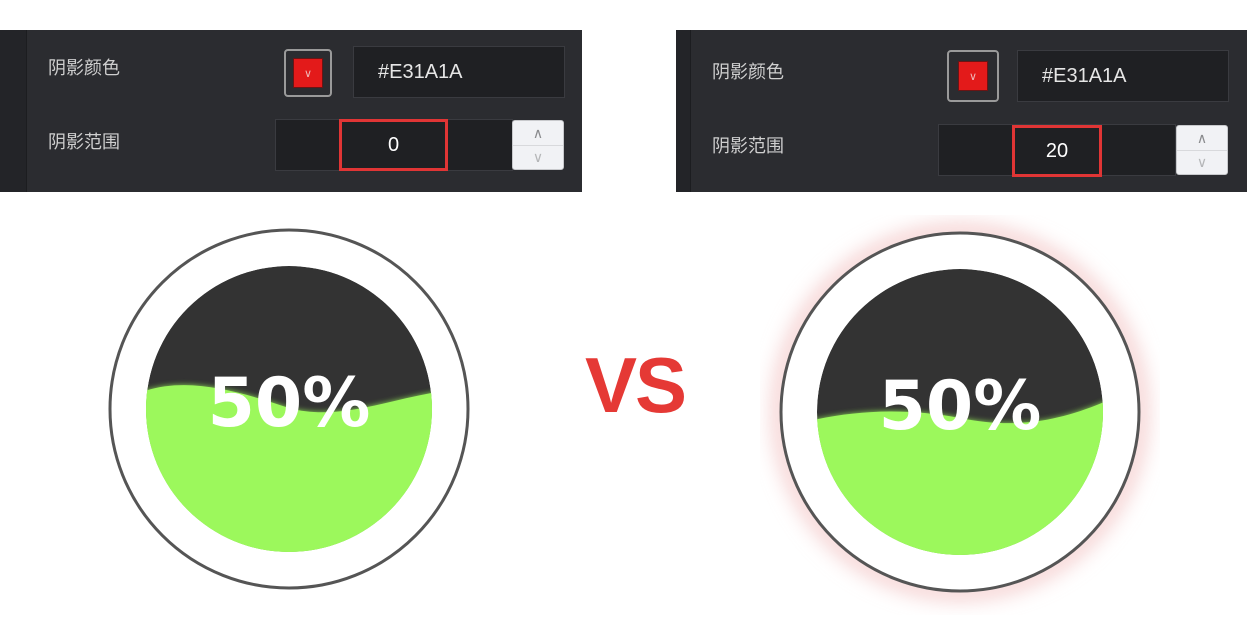 Image resolution: width=1247 pixels, height=631 pixels. What do you see at coordinates (393, 145) in the screenshot?
I see `shadow-range-value: 0` at bounding box center [393, 145].